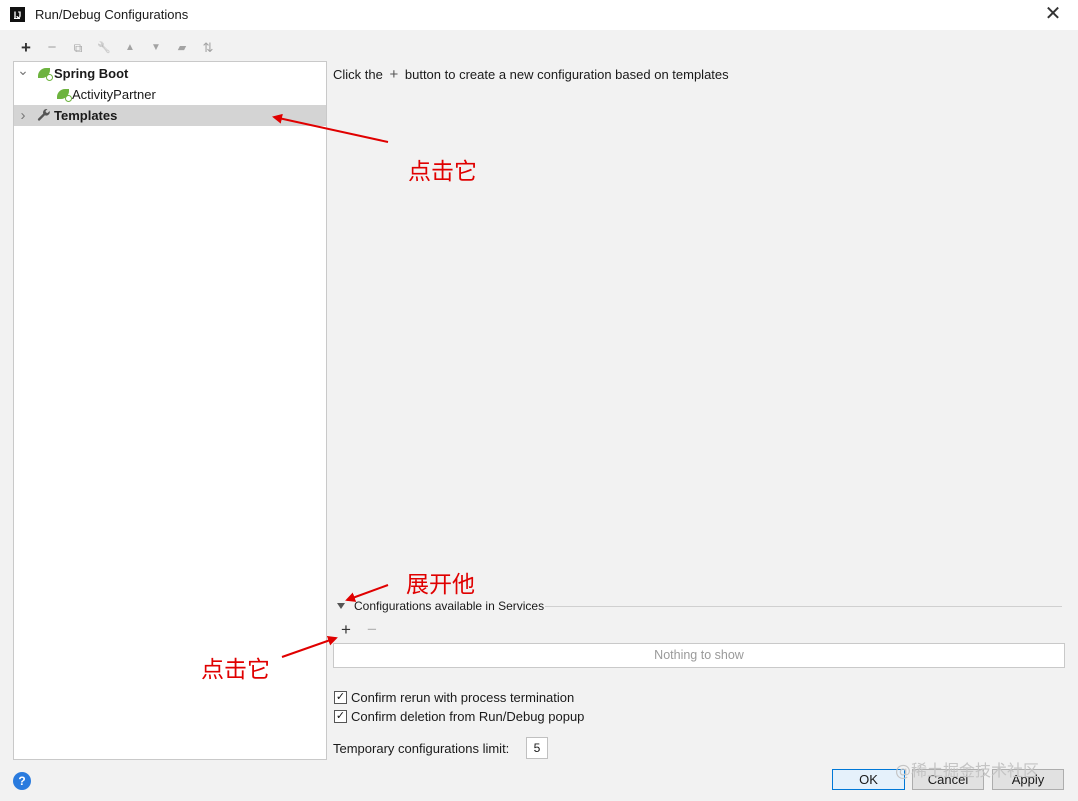 This screenshot has width=1078, height=801. What do you see at coordinates (341, 606) in the screenshot?
I see `services-expand-toggle` at bounding box center [341, 606].